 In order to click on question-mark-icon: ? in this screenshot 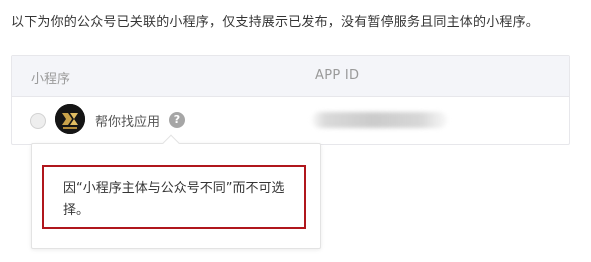, I will do `click(177, 120)`.